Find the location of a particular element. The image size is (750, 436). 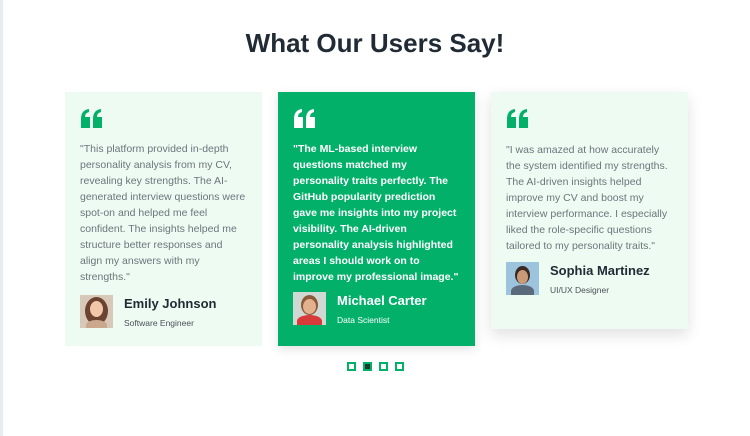

testimonial-author: Sophia Martinez UI/UX Designer is located at coordinates (589, 278).